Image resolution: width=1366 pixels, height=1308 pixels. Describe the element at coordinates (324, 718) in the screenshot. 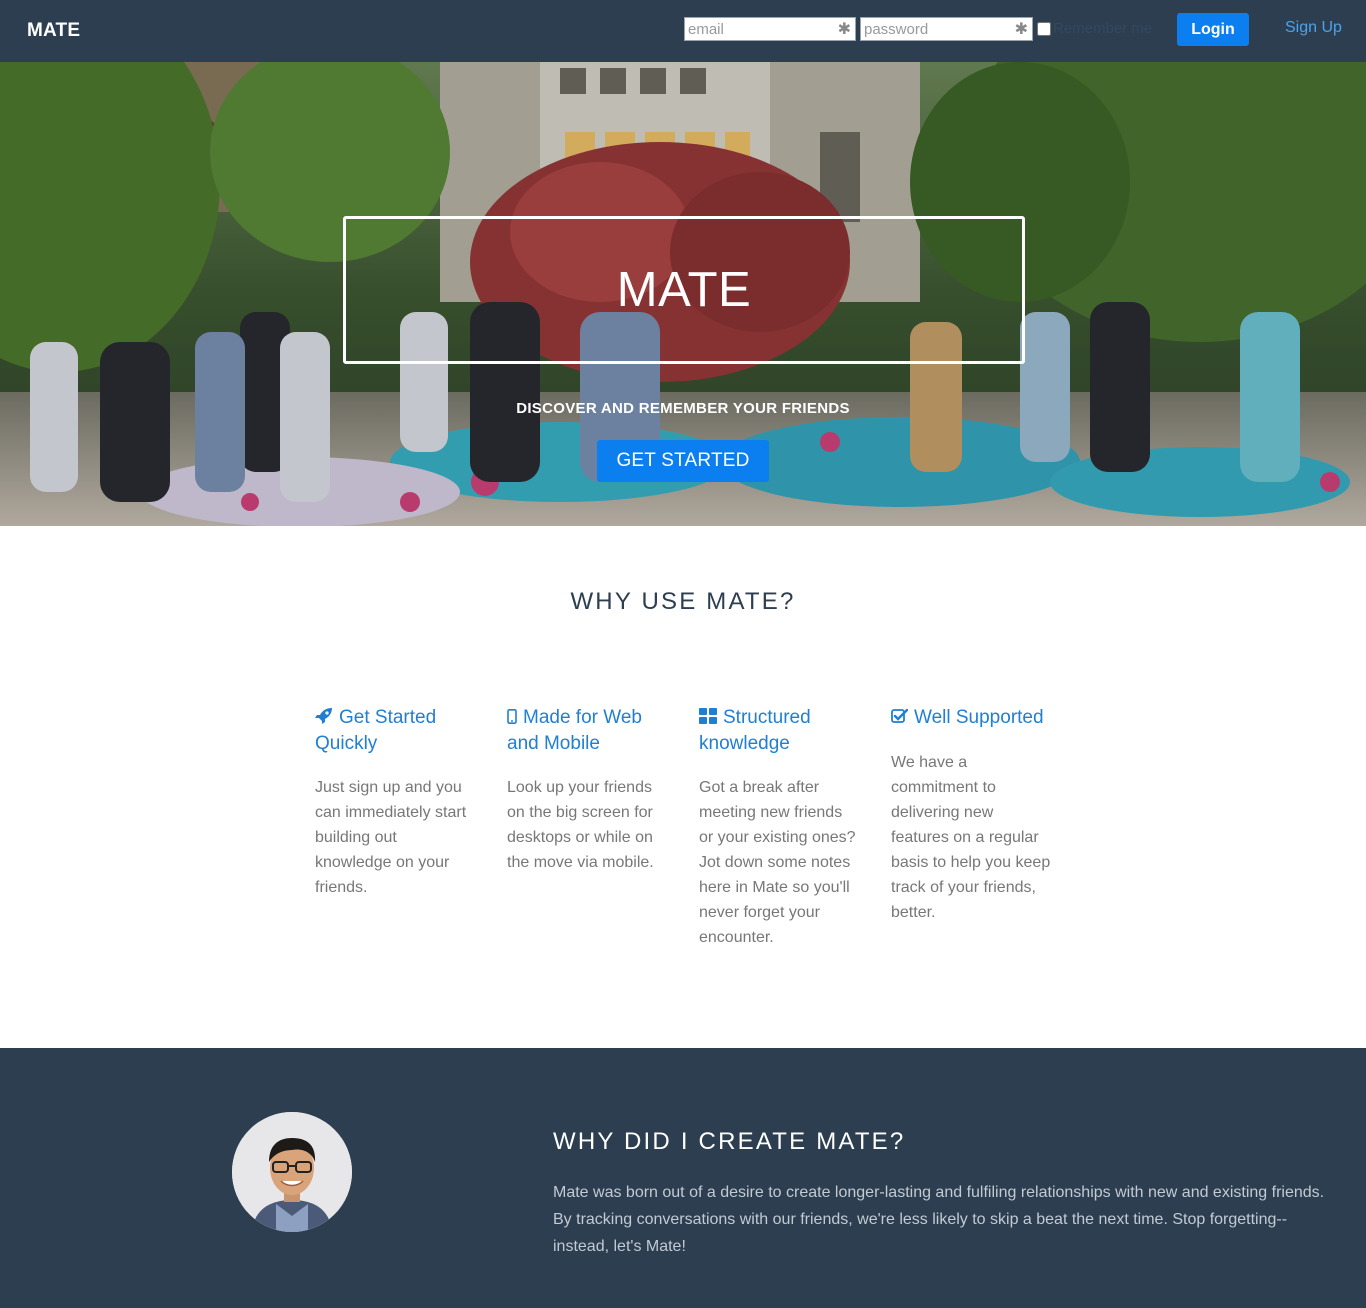

I see `rocket-icon` at that location.